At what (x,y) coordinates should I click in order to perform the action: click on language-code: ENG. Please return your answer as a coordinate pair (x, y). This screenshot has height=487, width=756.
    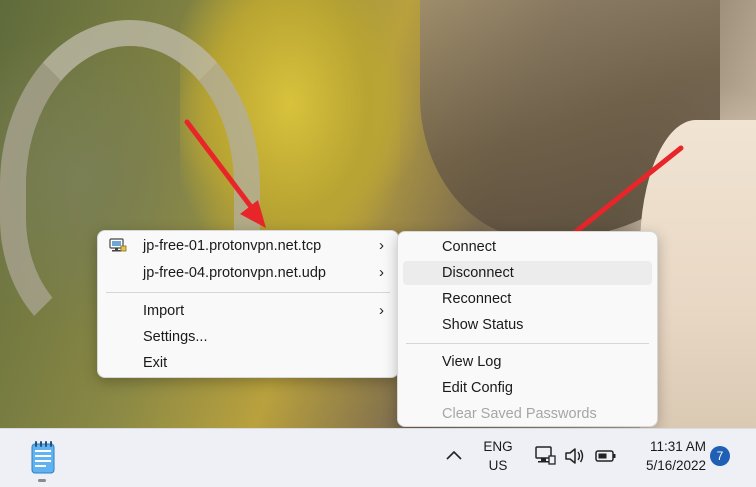
    Looking at the image, I should click on (498, 446).